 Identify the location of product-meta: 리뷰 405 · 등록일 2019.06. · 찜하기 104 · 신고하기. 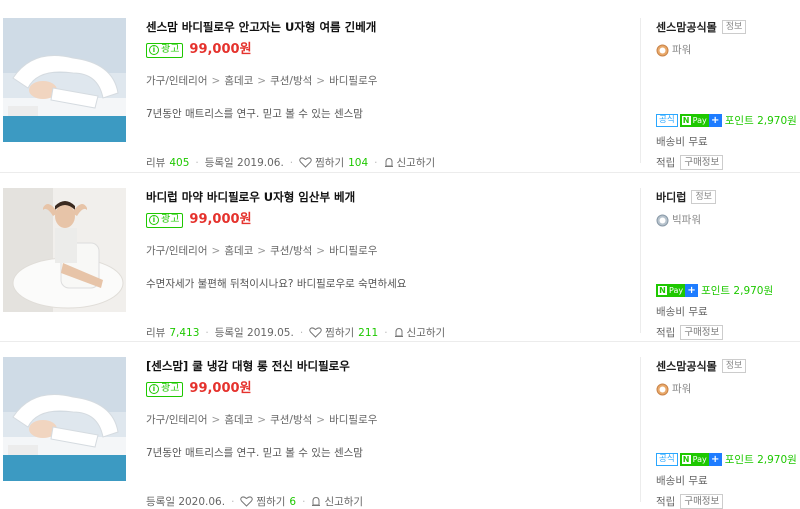
(291, 162).